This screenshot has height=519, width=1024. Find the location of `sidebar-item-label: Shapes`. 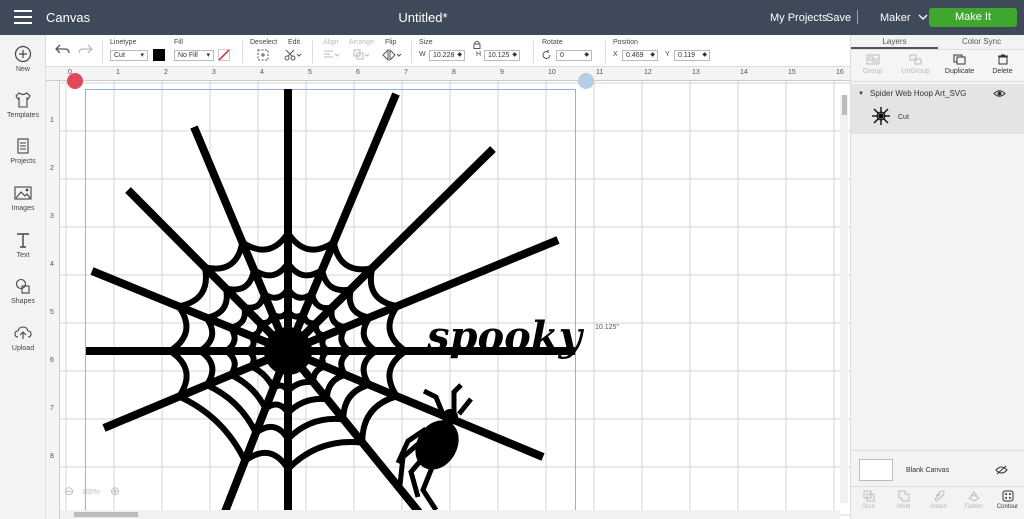

sidebar-item-label: Shapes is located at coordinates (23, 301).